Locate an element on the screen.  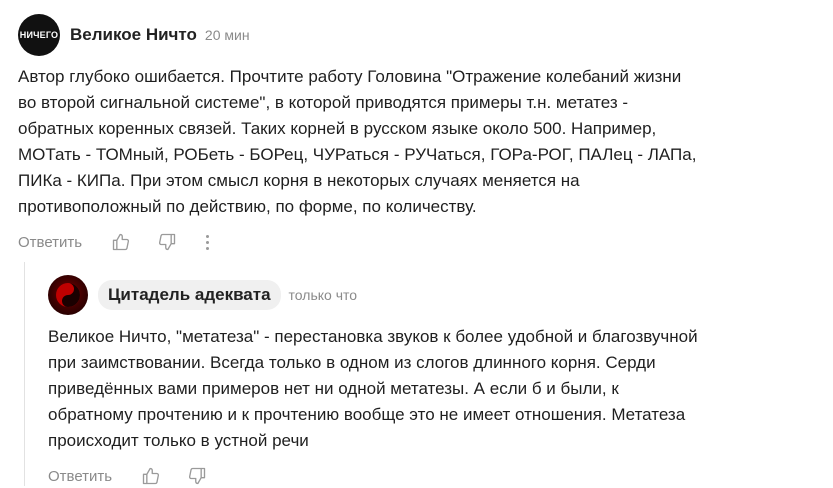
author-name: Цитадель адеквата is located at coordinates (189, 294).